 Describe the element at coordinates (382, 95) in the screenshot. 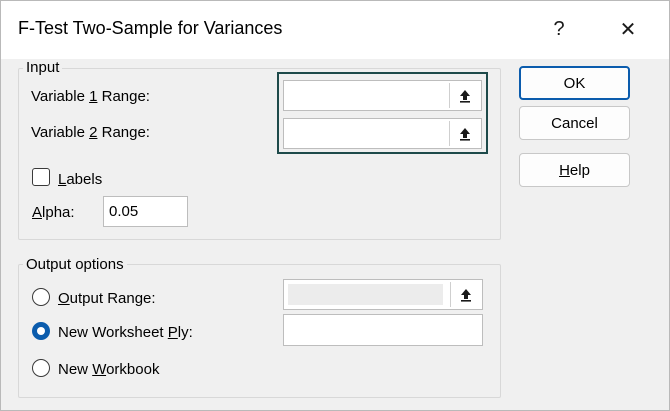

I see `variable1-range-input` at that location.